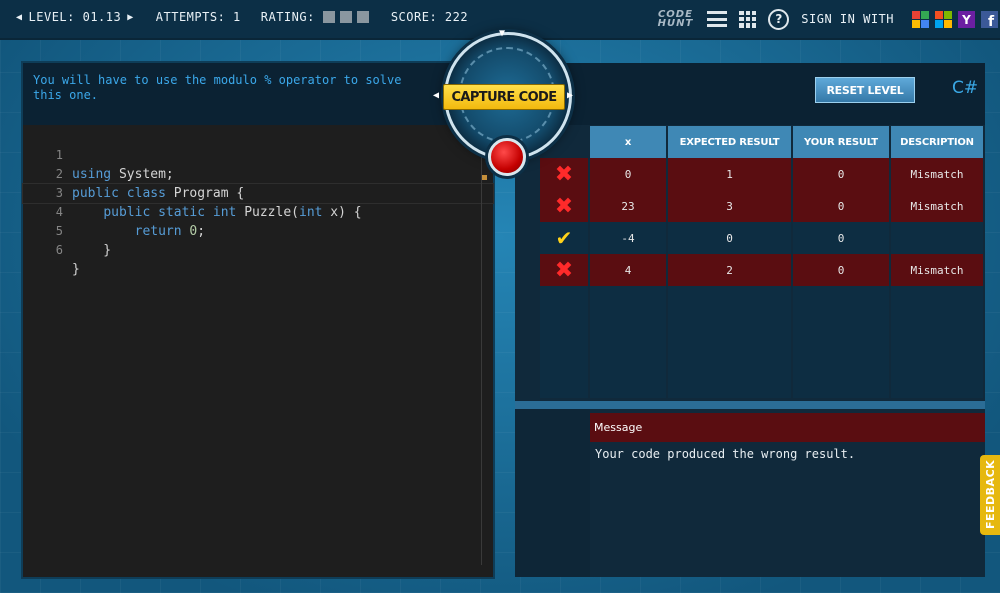 This screenshot has width=1000, height=593. Describe the element at coordinates (629, 238) in the screenshot. I see `cell-x: -4` at that location.